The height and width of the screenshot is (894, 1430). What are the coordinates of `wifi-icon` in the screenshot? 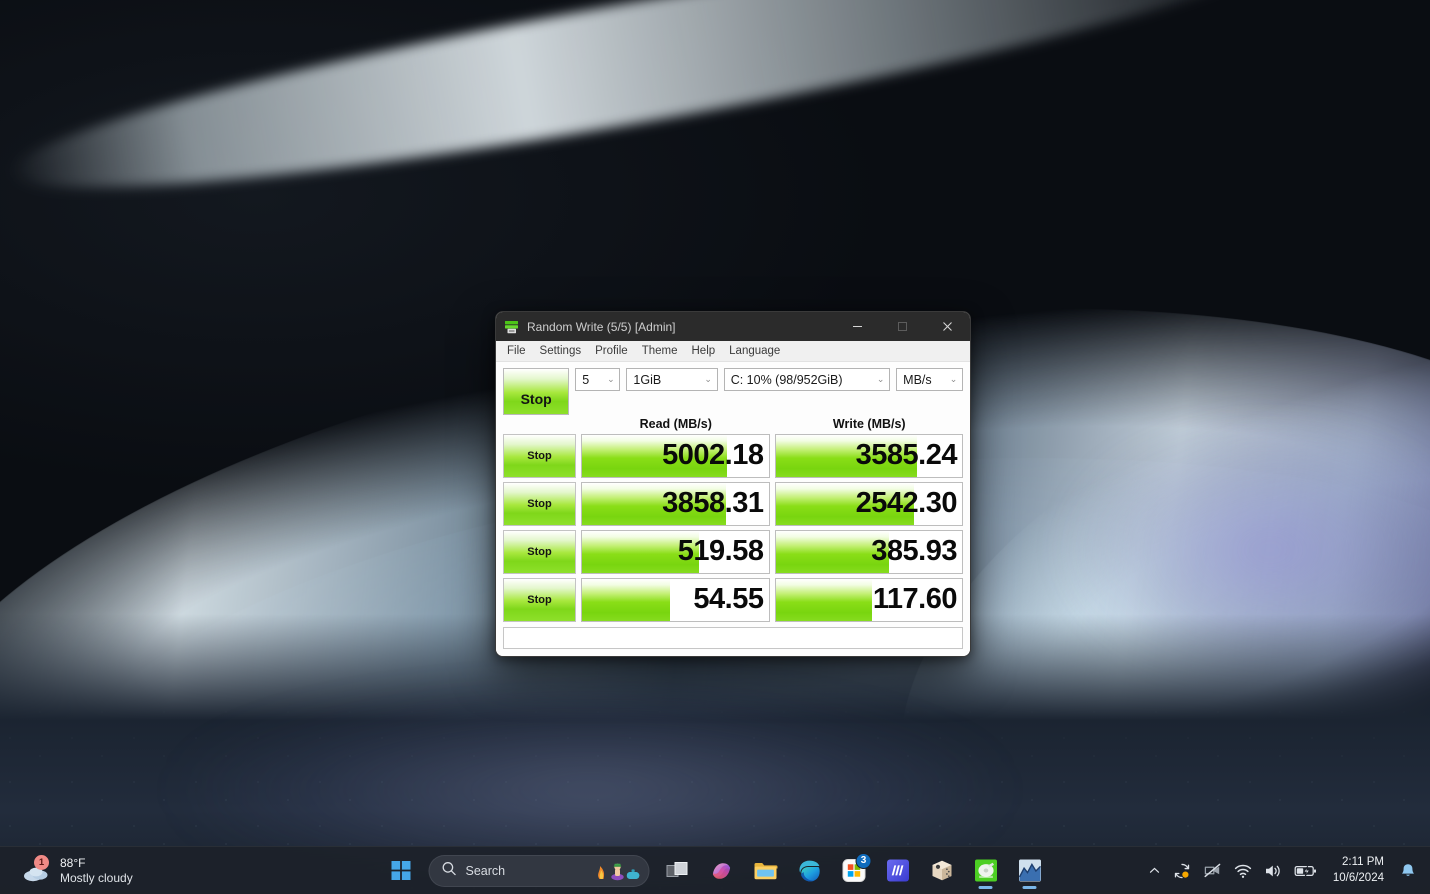 It's located at (1243, 871).